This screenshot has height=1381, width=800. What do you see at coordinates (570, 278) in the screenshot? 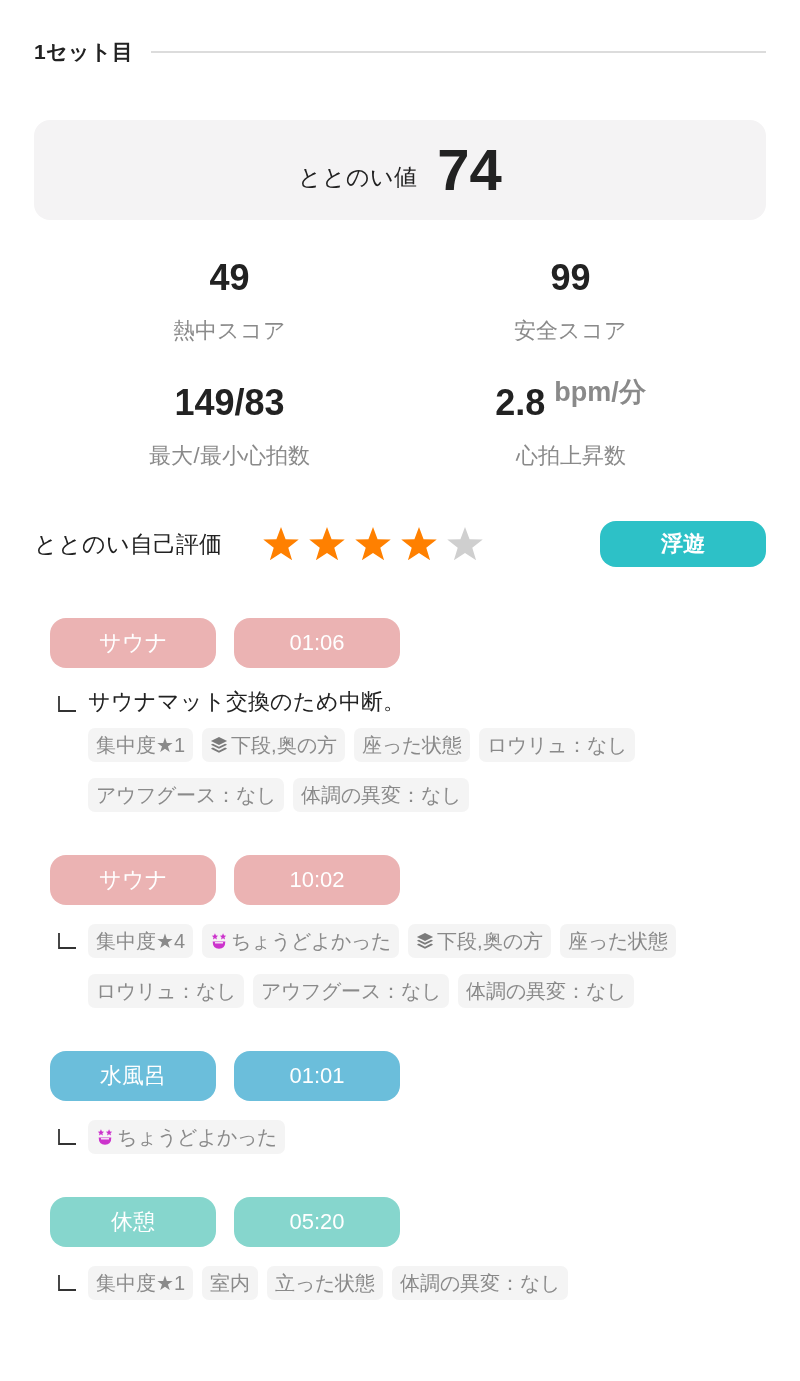
I see `stat-value: 99` at bounding box center [570, 278].